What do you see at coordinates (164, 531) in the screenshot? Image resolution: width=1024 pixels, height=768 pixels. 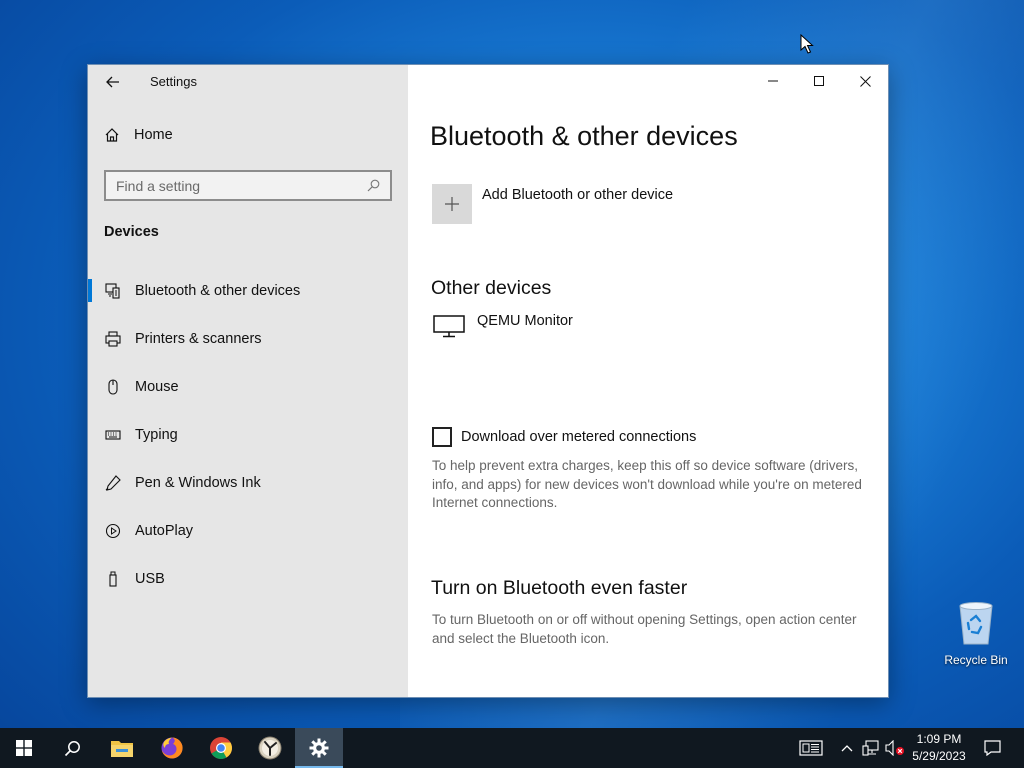 I see `sidebar-item-label: AutoPlay` at bounding box center [164, 531].